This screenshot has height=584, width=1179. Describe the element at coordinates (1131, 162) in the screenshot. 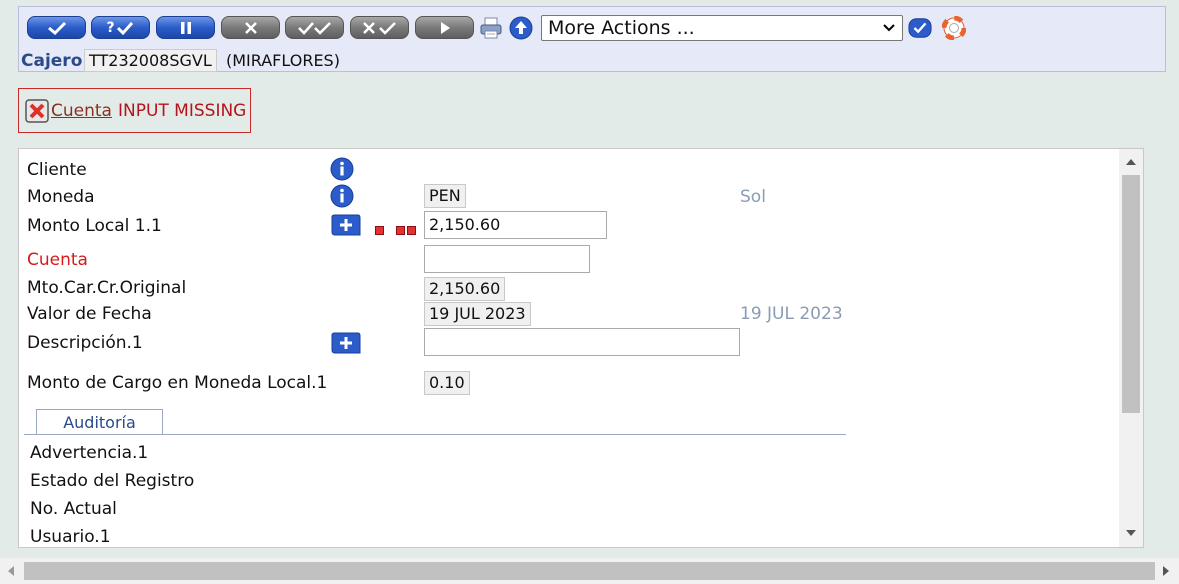

I see `scroll-up-arrow-icon` at that location.